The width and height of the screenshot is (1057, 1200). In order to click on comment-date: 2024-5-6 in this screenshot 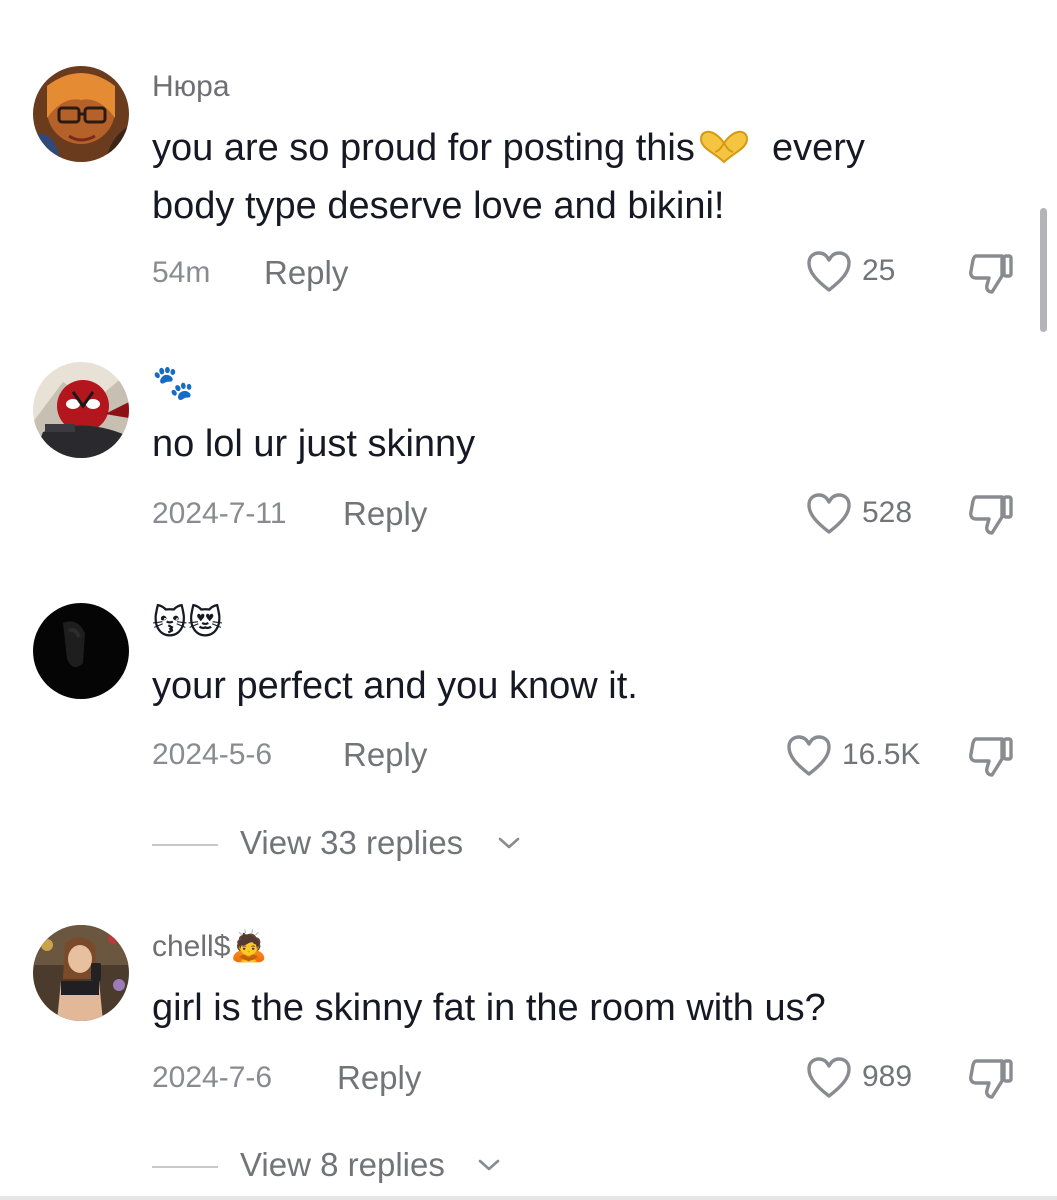, I will do `click(212, 754)`.